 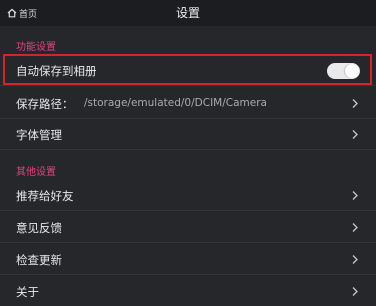 I want to click on section-header-other: 其他设置, so click(x=36, y=172).